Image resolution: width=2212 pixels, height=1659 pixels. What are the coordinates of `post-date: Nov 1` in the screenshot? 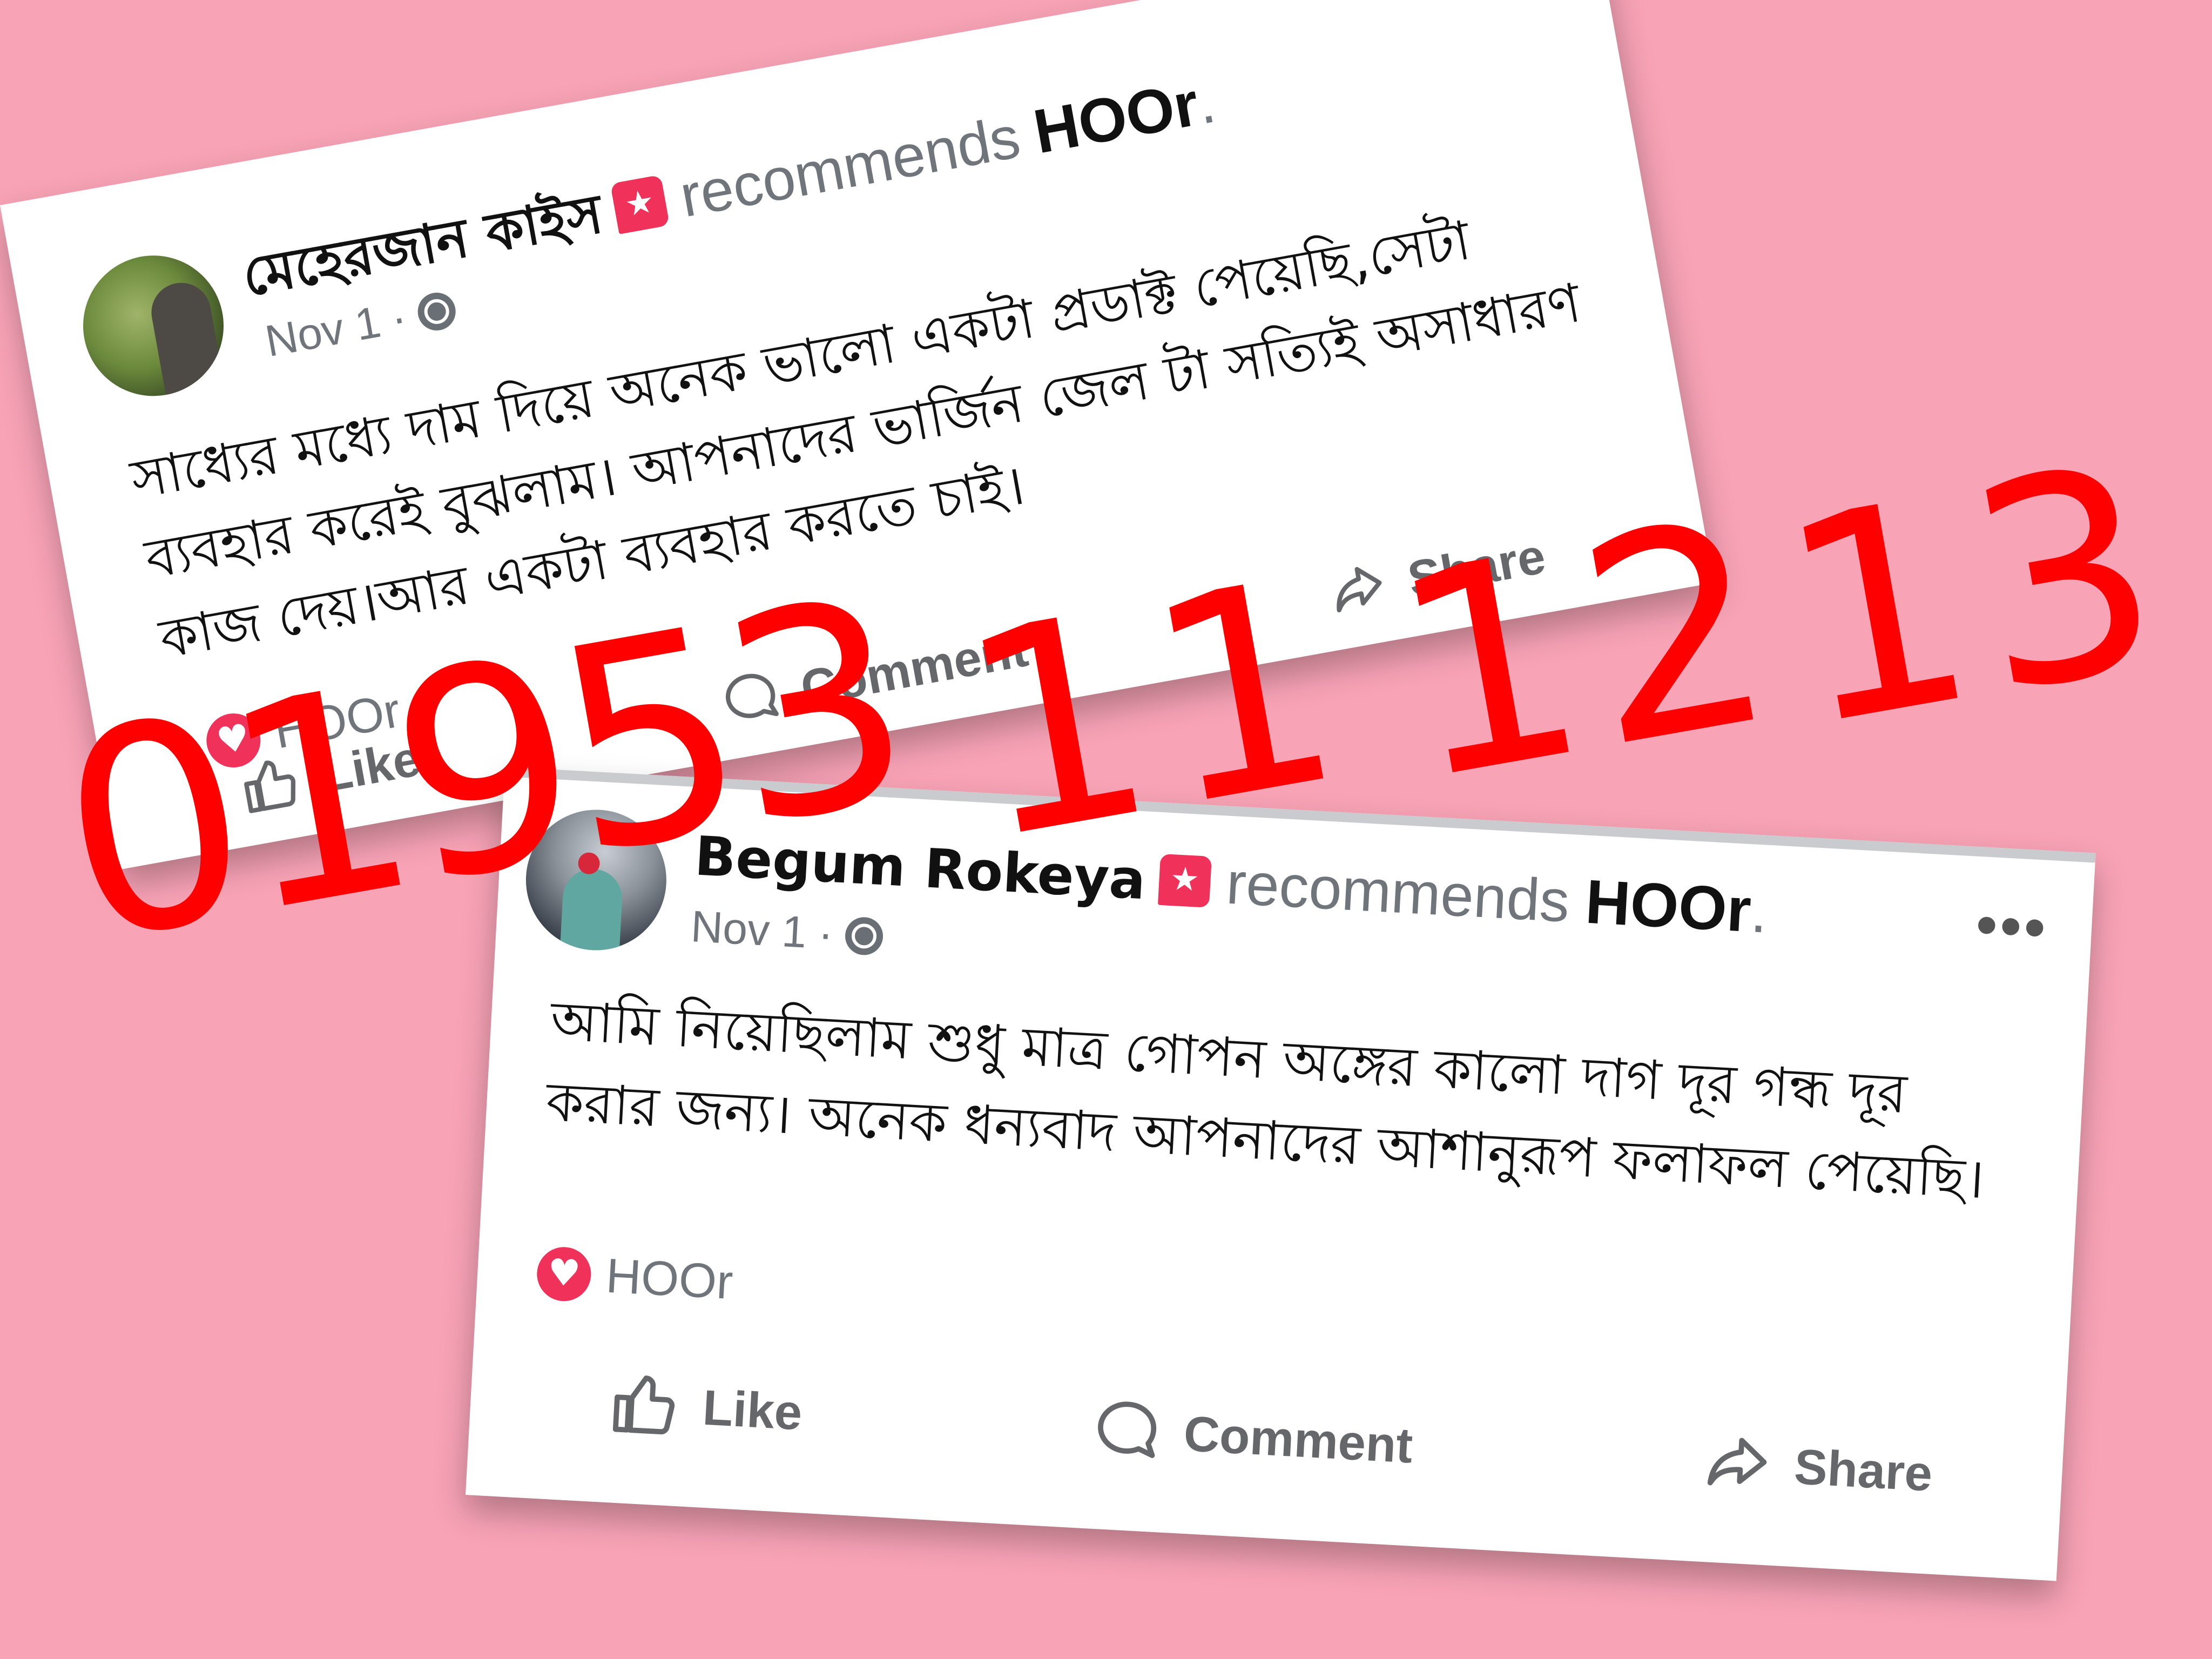 It's located at (749, 929).